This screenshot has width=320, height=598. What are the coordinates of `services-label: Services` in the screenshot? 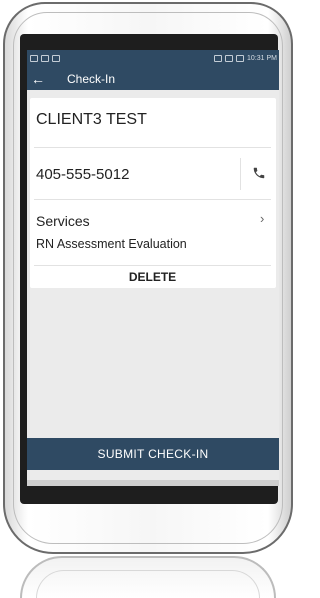 It's located at (63, 221).